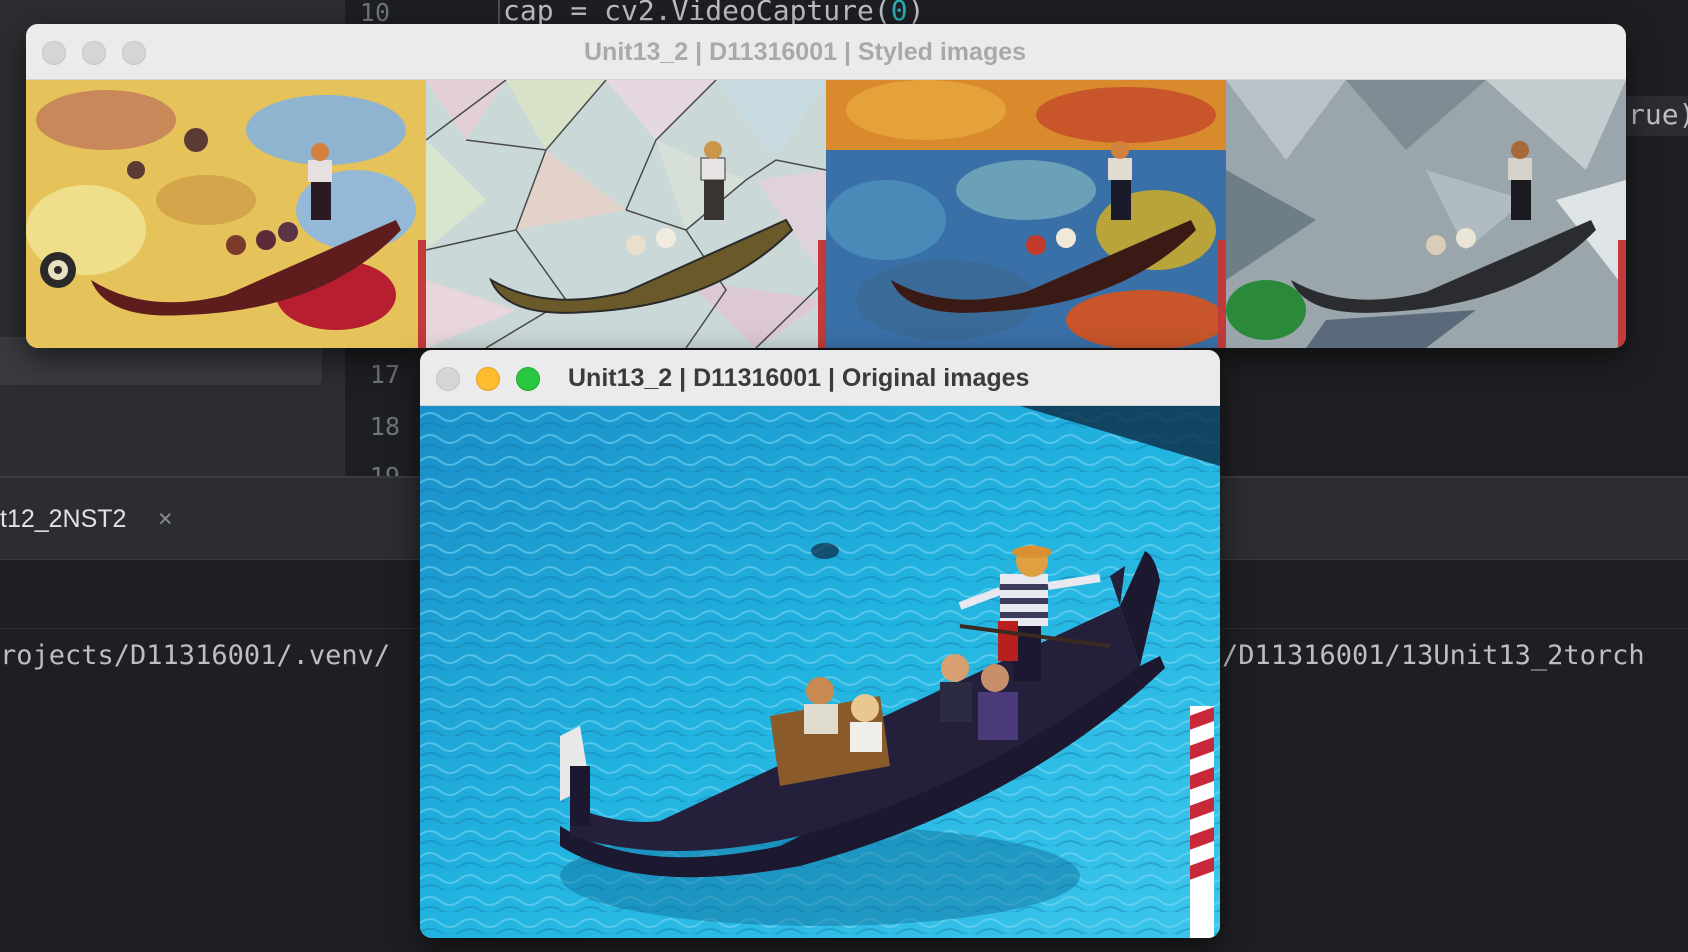 The width and height of the screenshot is (1688, 952). Describe the element at coordinates (63, 519) in the screenshot. I see `run-tab: t12_2NST2` at that location.